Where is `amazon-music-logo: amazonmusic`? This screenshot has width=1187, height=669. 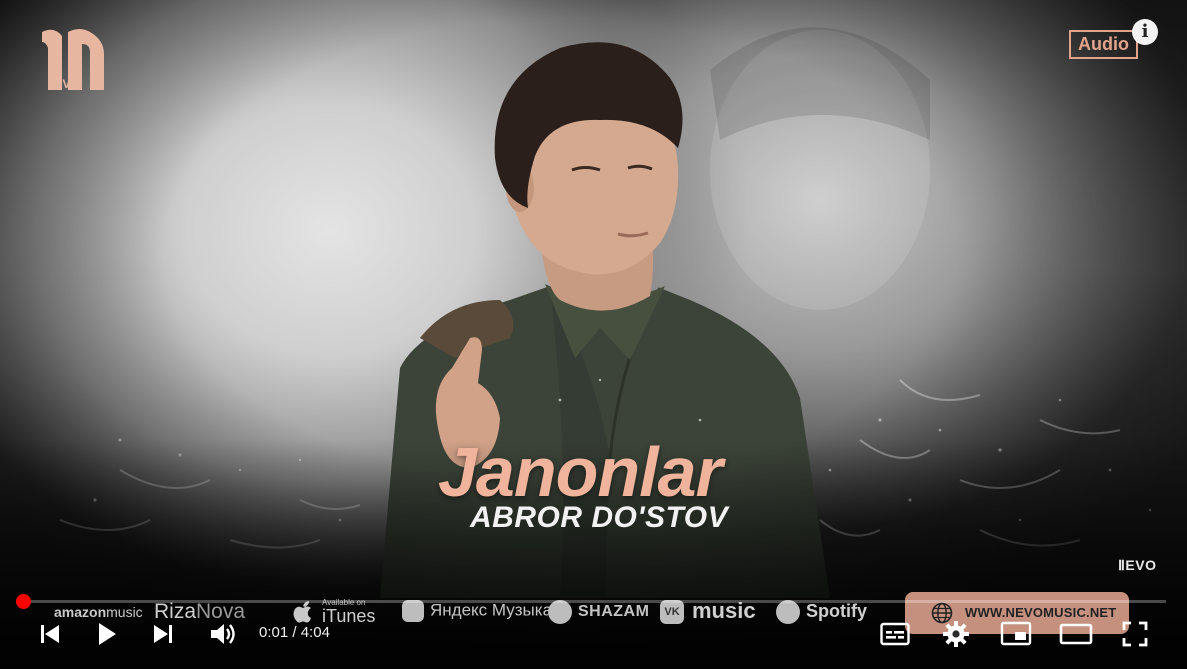 amazon-music-logo: amazonmusic is located at coordinates (98, 612).